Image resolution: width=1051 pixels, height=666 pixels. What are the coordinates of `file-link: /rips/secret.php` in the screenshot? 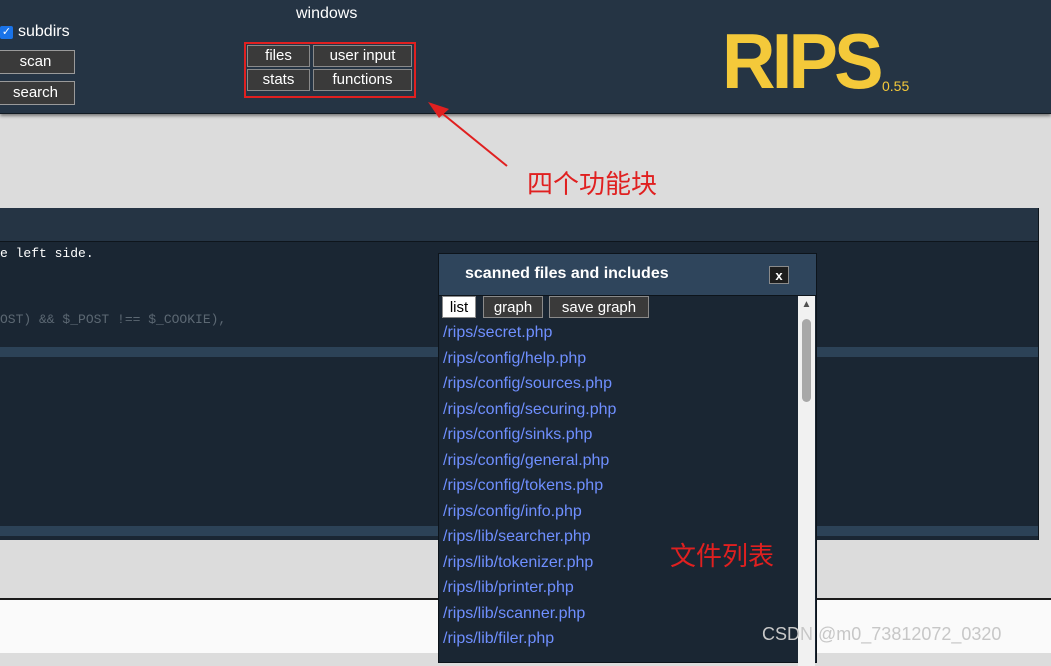 It's located at (529, 333).